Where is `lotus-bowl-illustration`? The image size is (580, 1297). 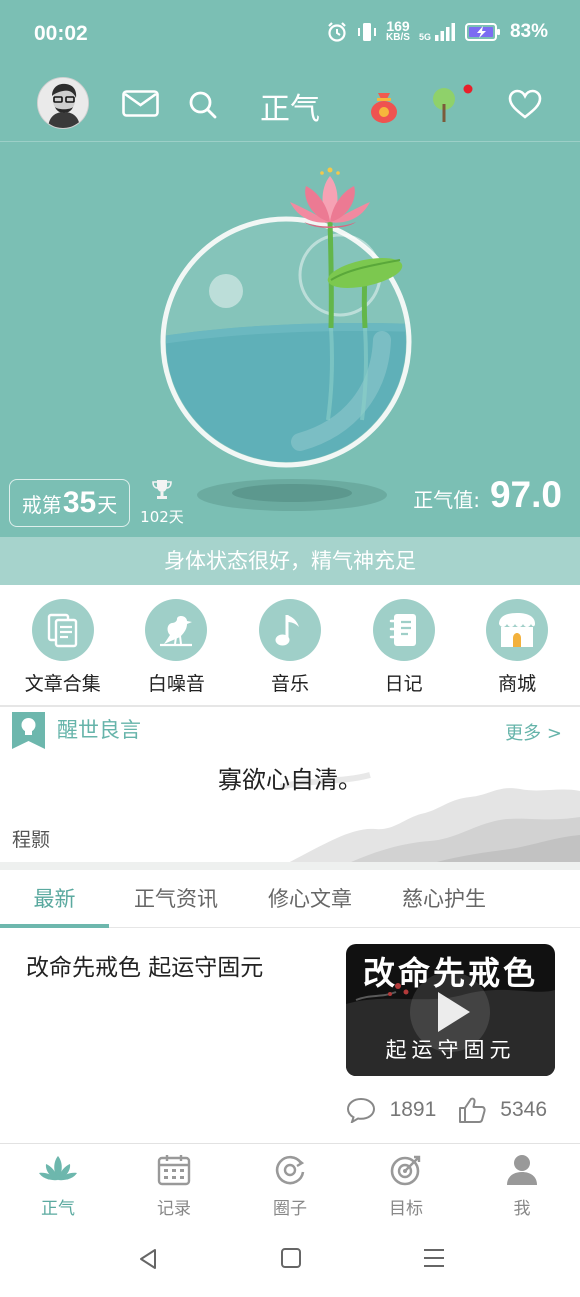 lotus-bowl-illustration is located at coordinates (290, 340).